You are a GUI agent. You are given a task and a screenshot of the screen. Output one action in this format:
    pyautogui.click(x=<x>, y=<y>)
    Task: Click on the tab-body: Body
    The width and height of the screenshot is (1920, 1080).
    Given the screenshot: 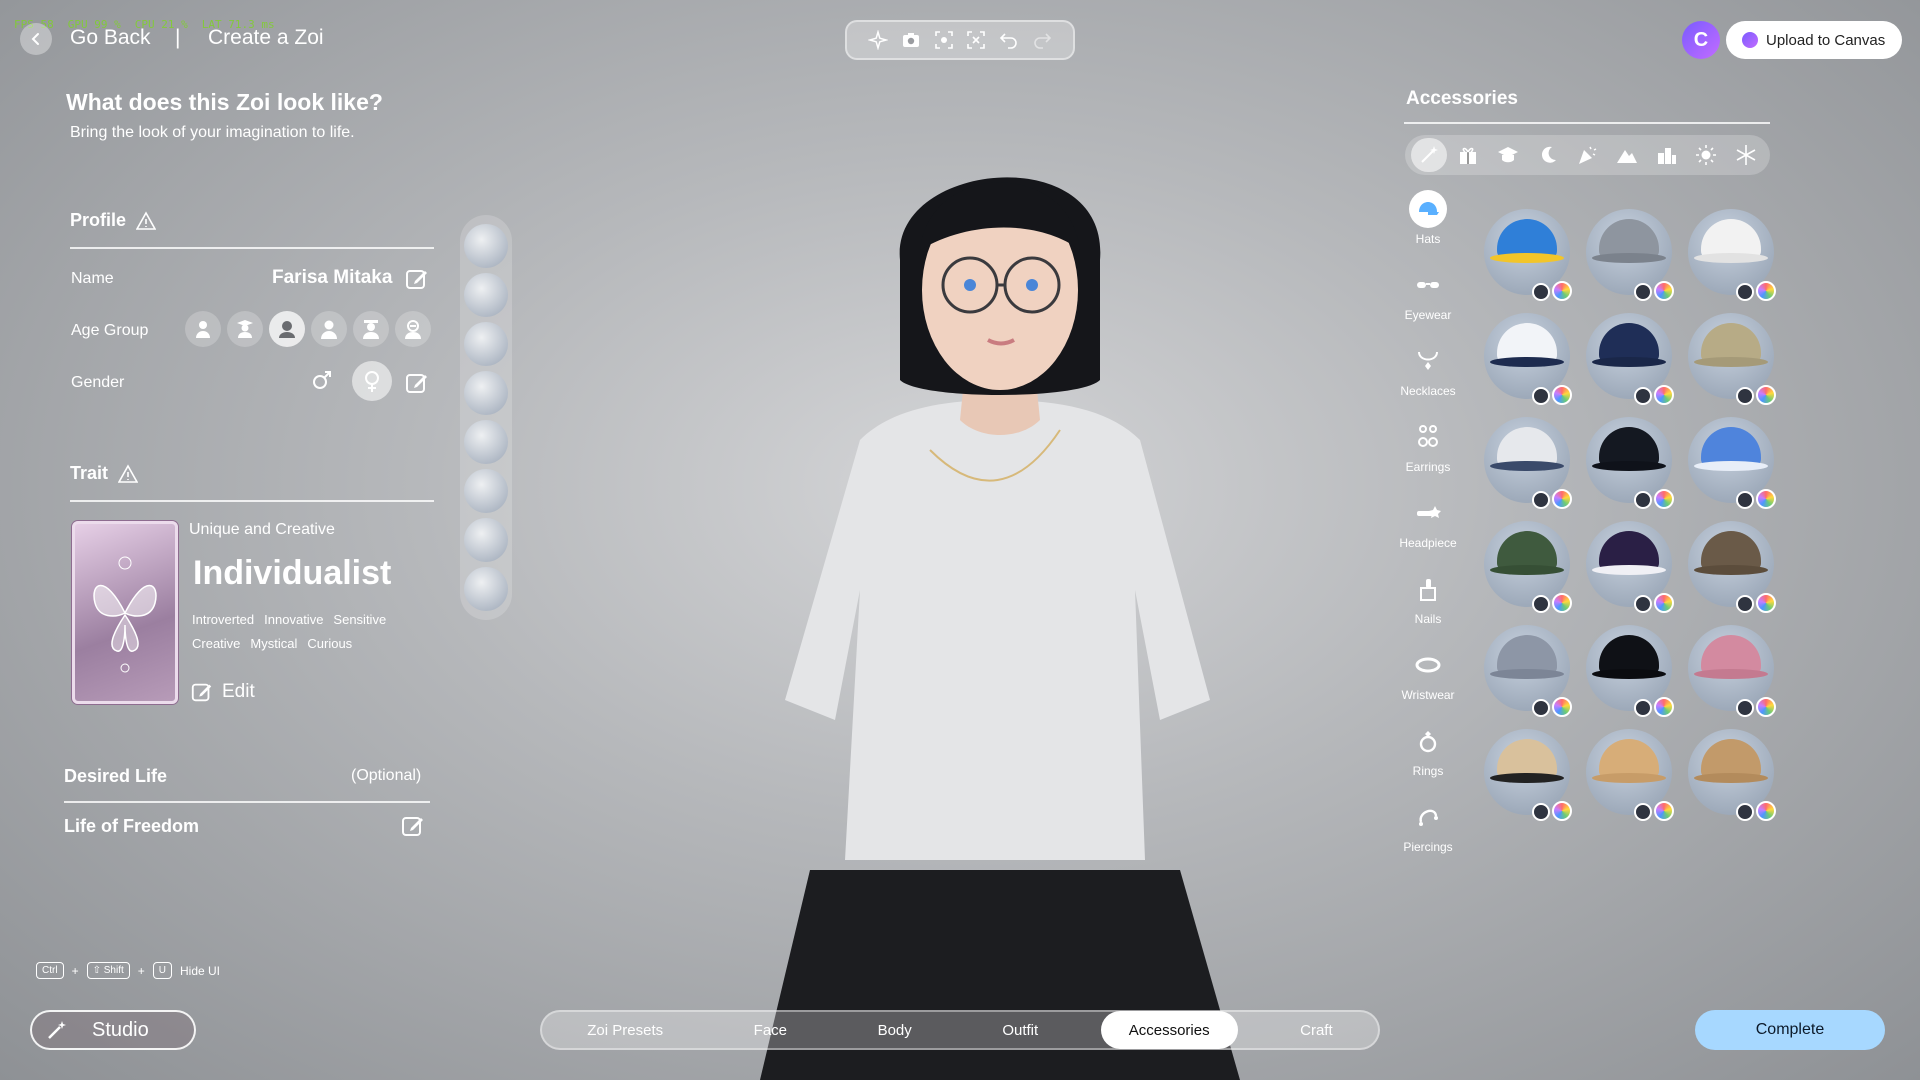 What is the action you would take?
    pyautogui.click(x=895, y=1030)
    